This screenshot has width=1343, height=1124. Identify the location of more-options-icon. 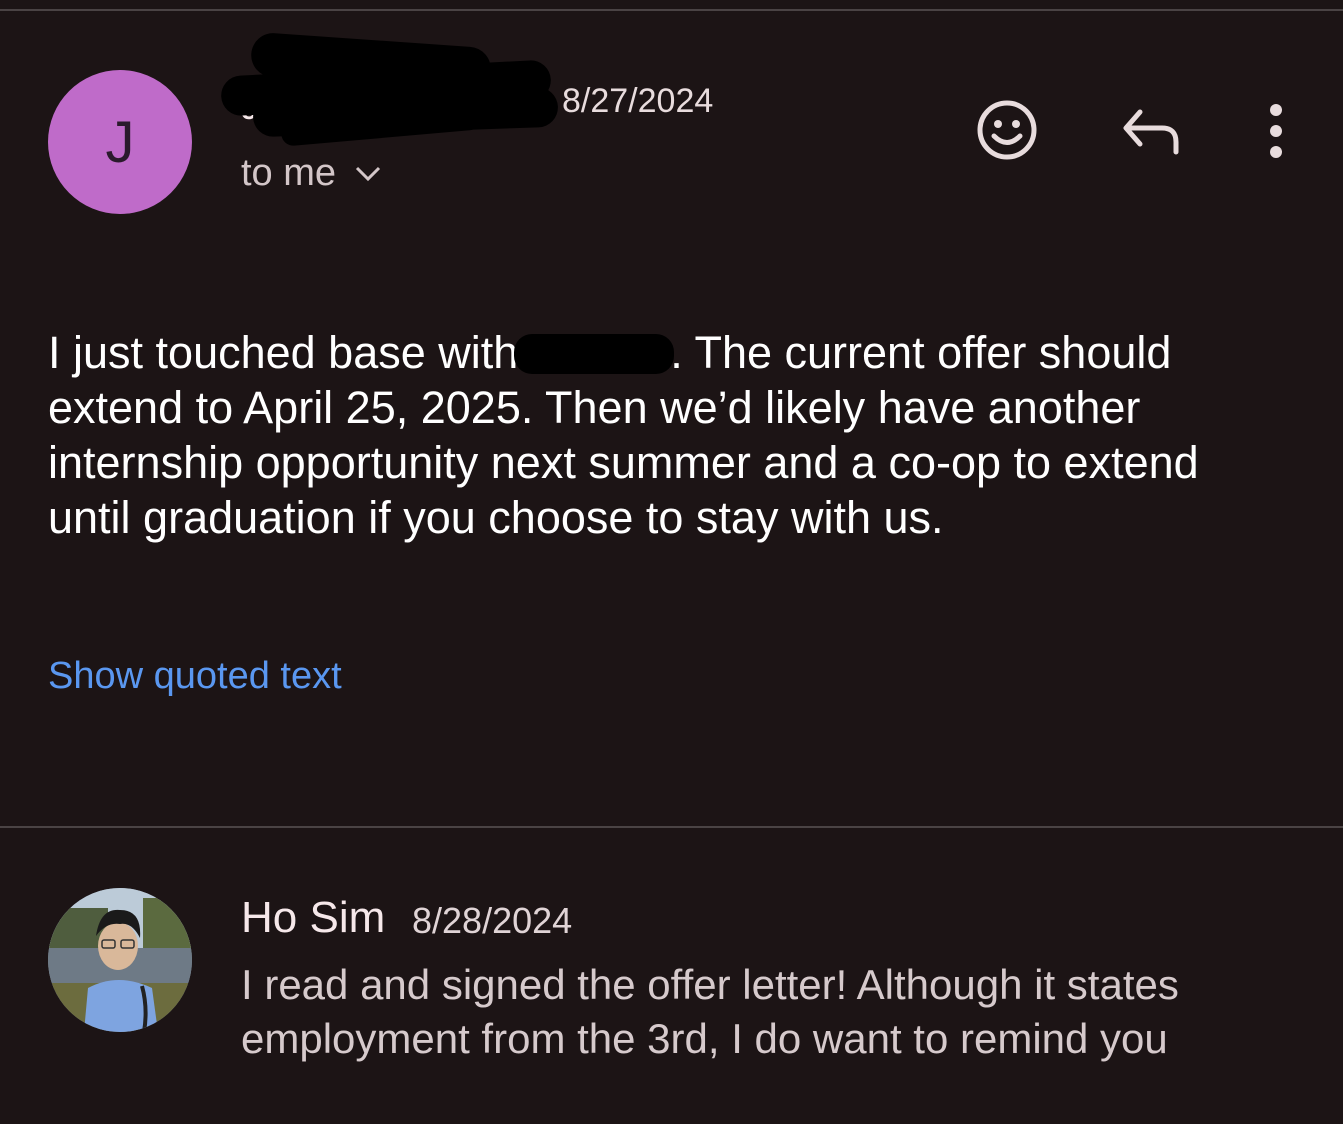
(1276, 131).